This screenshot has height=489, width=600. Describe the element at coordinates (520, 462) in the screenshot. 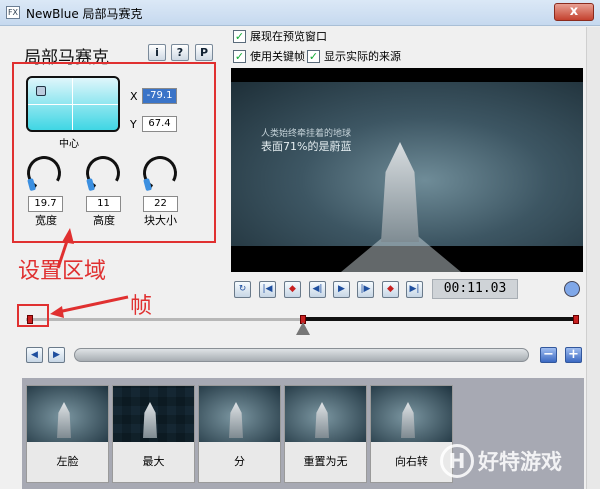

I see `watermark-text: 好特游戏` at that location.